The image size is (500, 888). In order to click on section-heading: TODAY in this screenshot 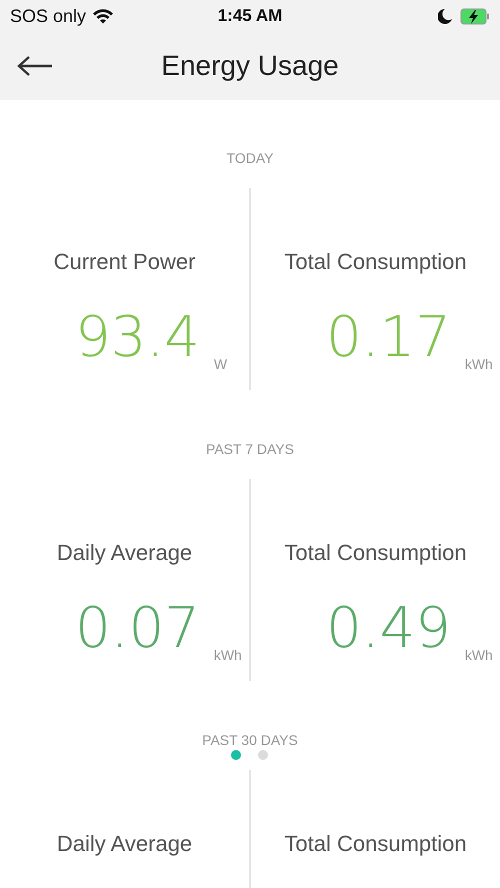, I will do `click(250, 158)`.